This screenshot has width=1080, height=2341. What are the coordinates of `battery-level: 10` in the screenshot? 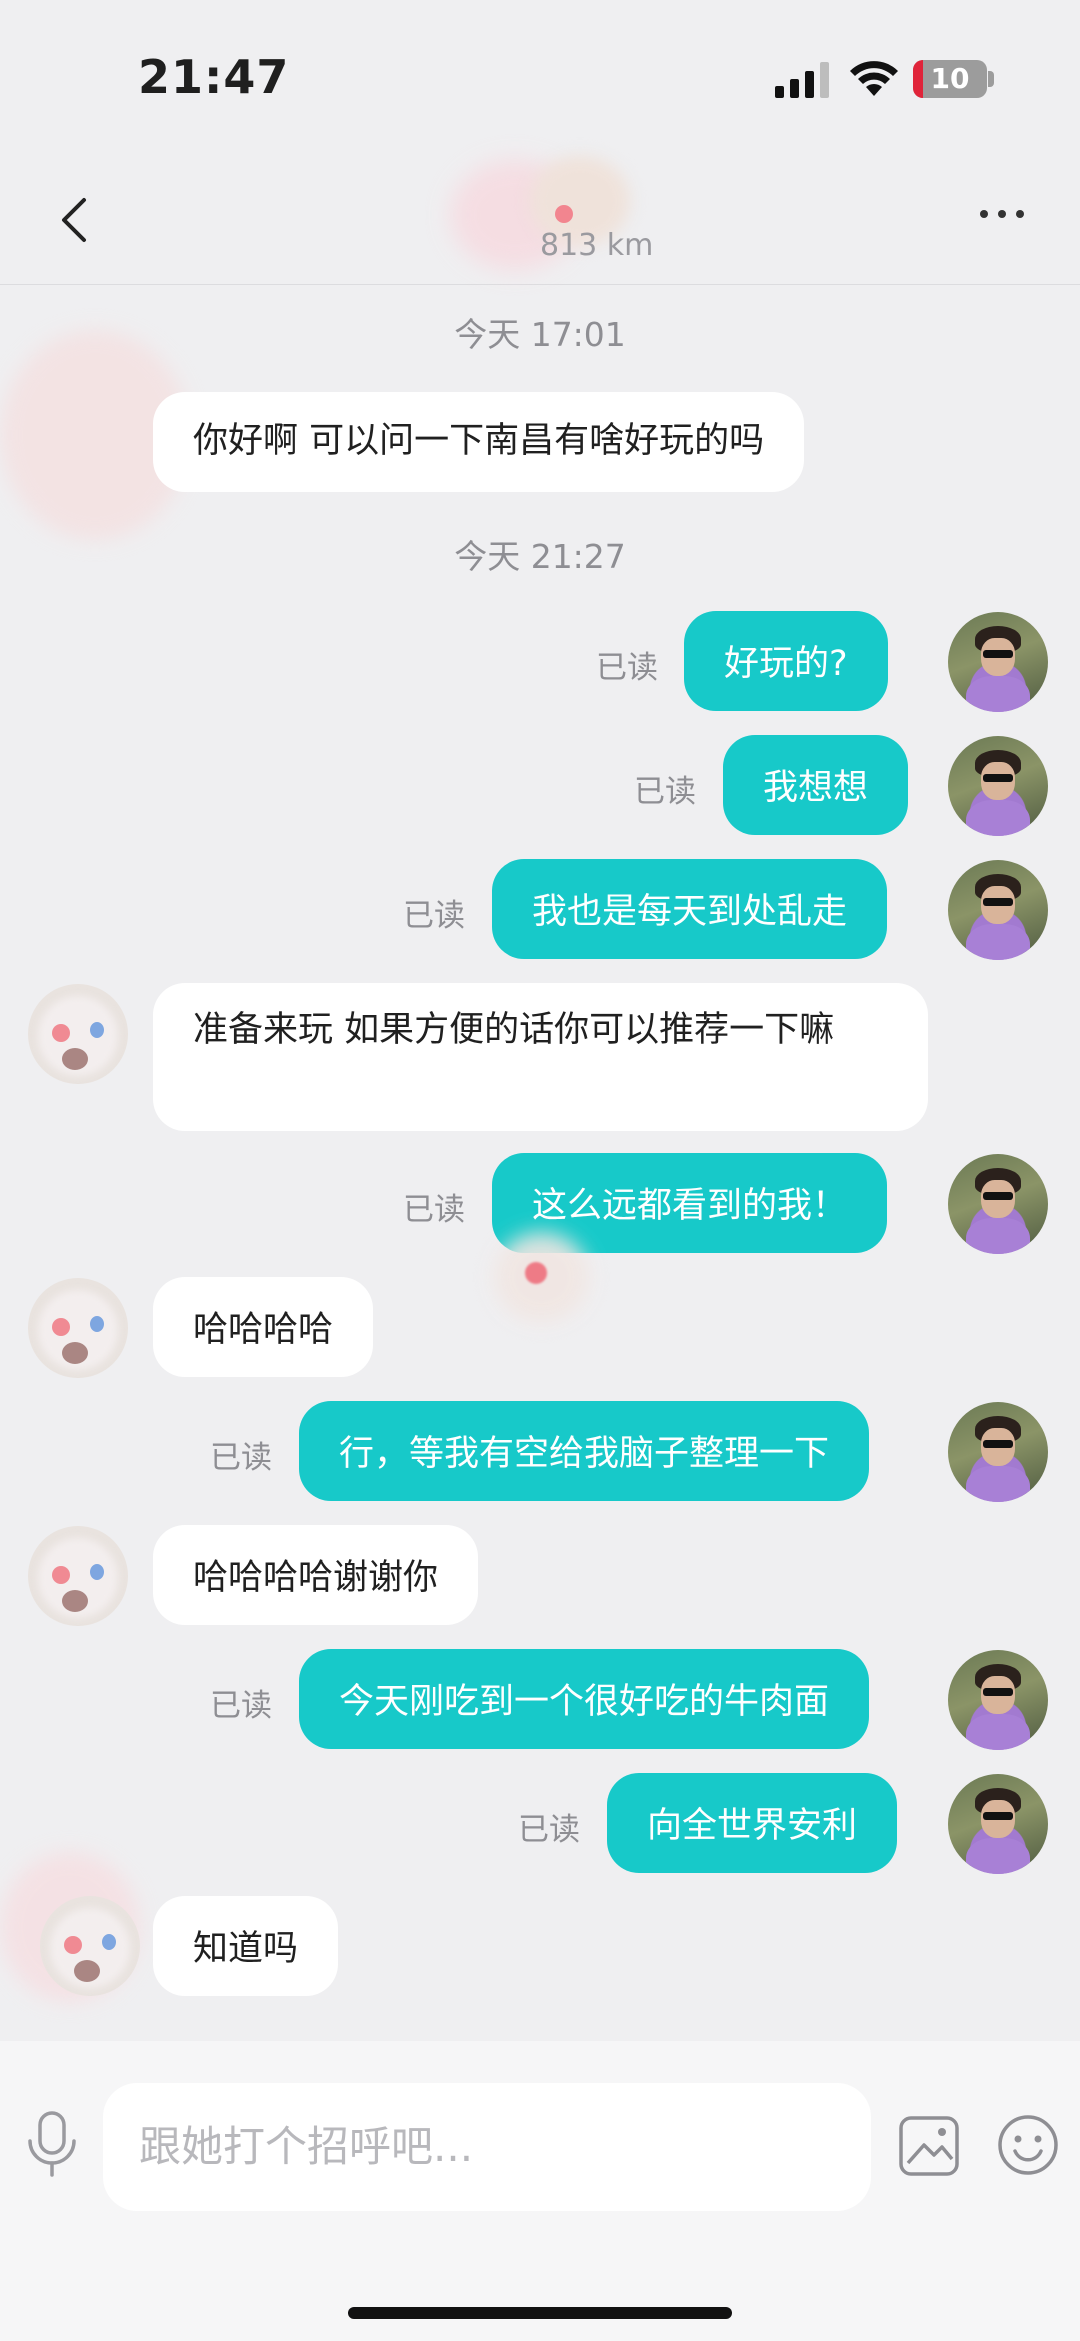 It's located at (950, 78).